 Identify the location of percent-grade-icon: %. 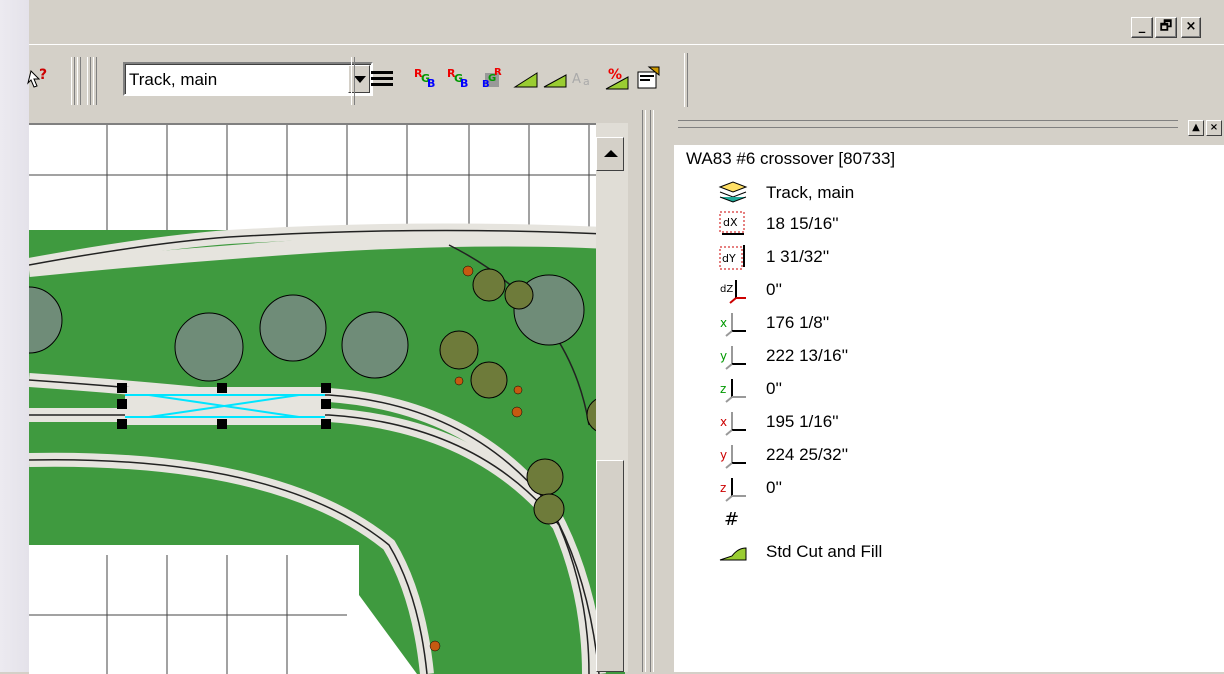
(617, 78).